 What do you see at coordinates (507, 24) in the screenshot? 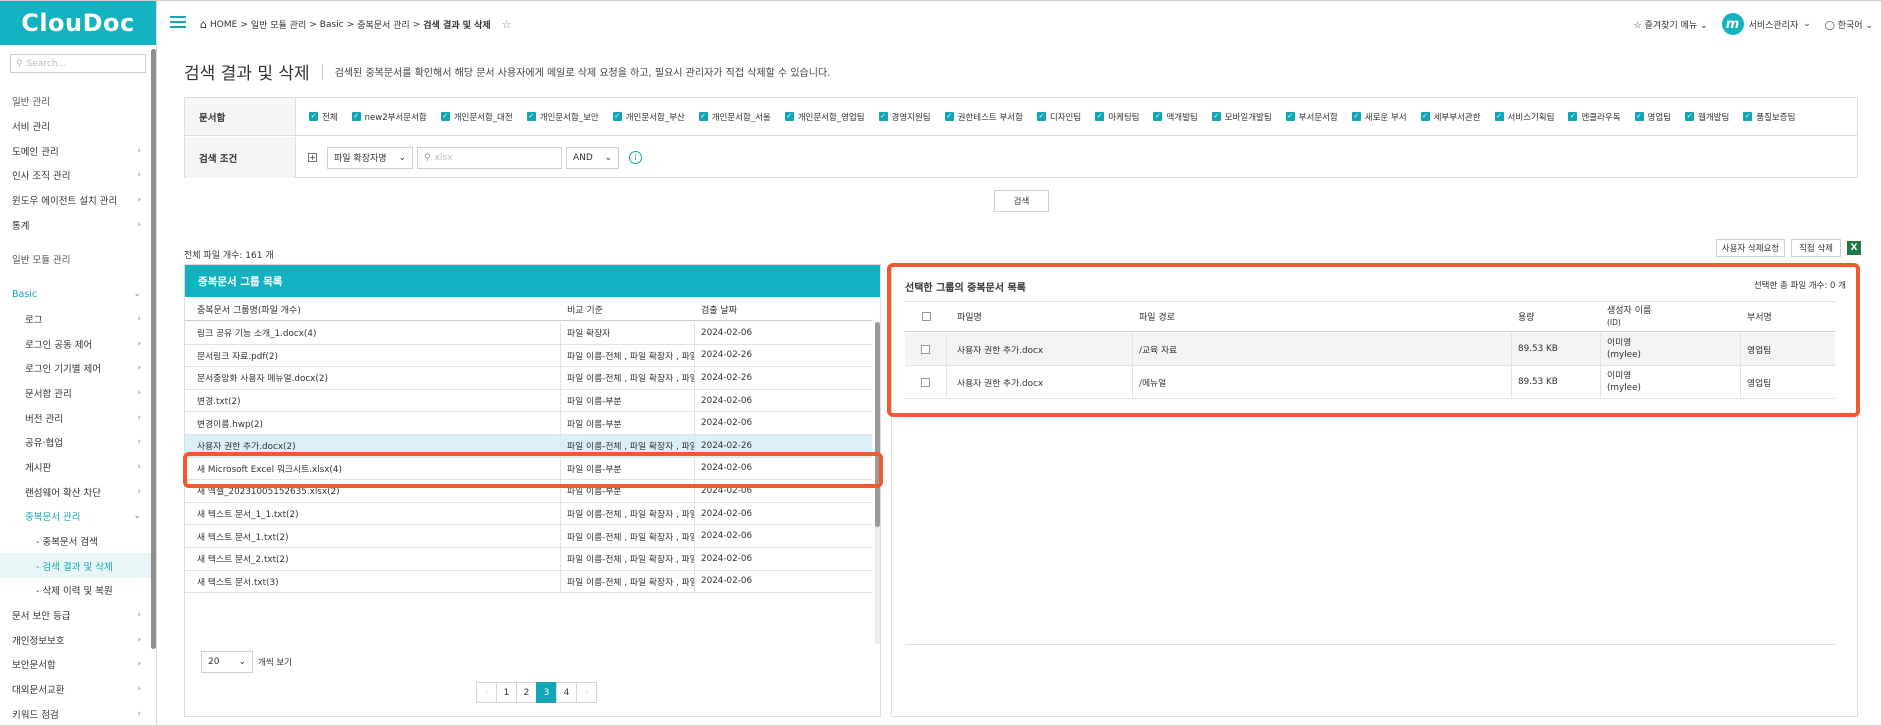
I see `star-icon: ☆` at bounding box center [507, 24].